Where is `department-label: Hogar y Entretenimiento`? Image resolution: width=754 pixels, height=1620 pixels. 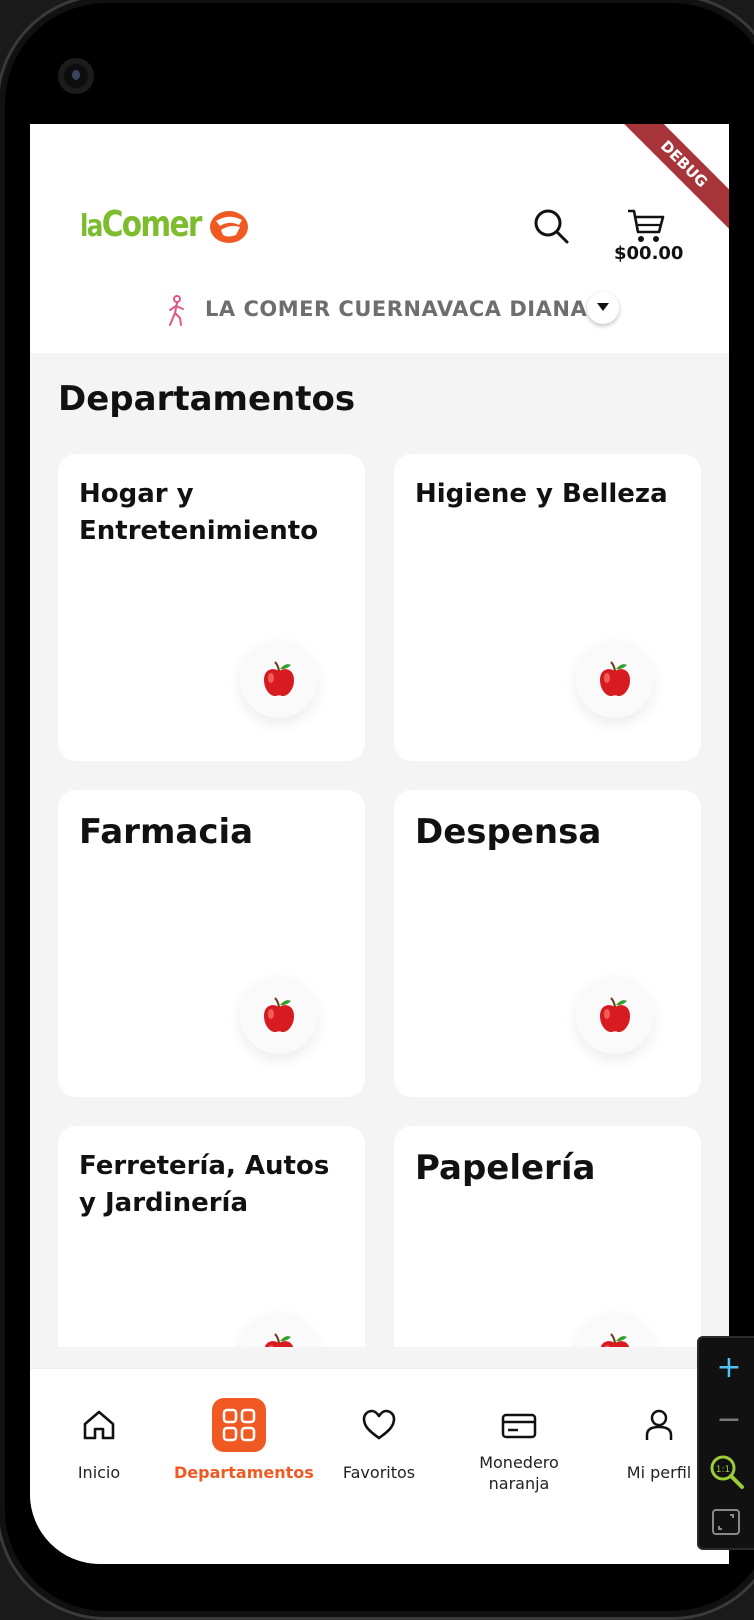 department-label: Hogar y Entretenimiento is located at coordinates (199, 512).